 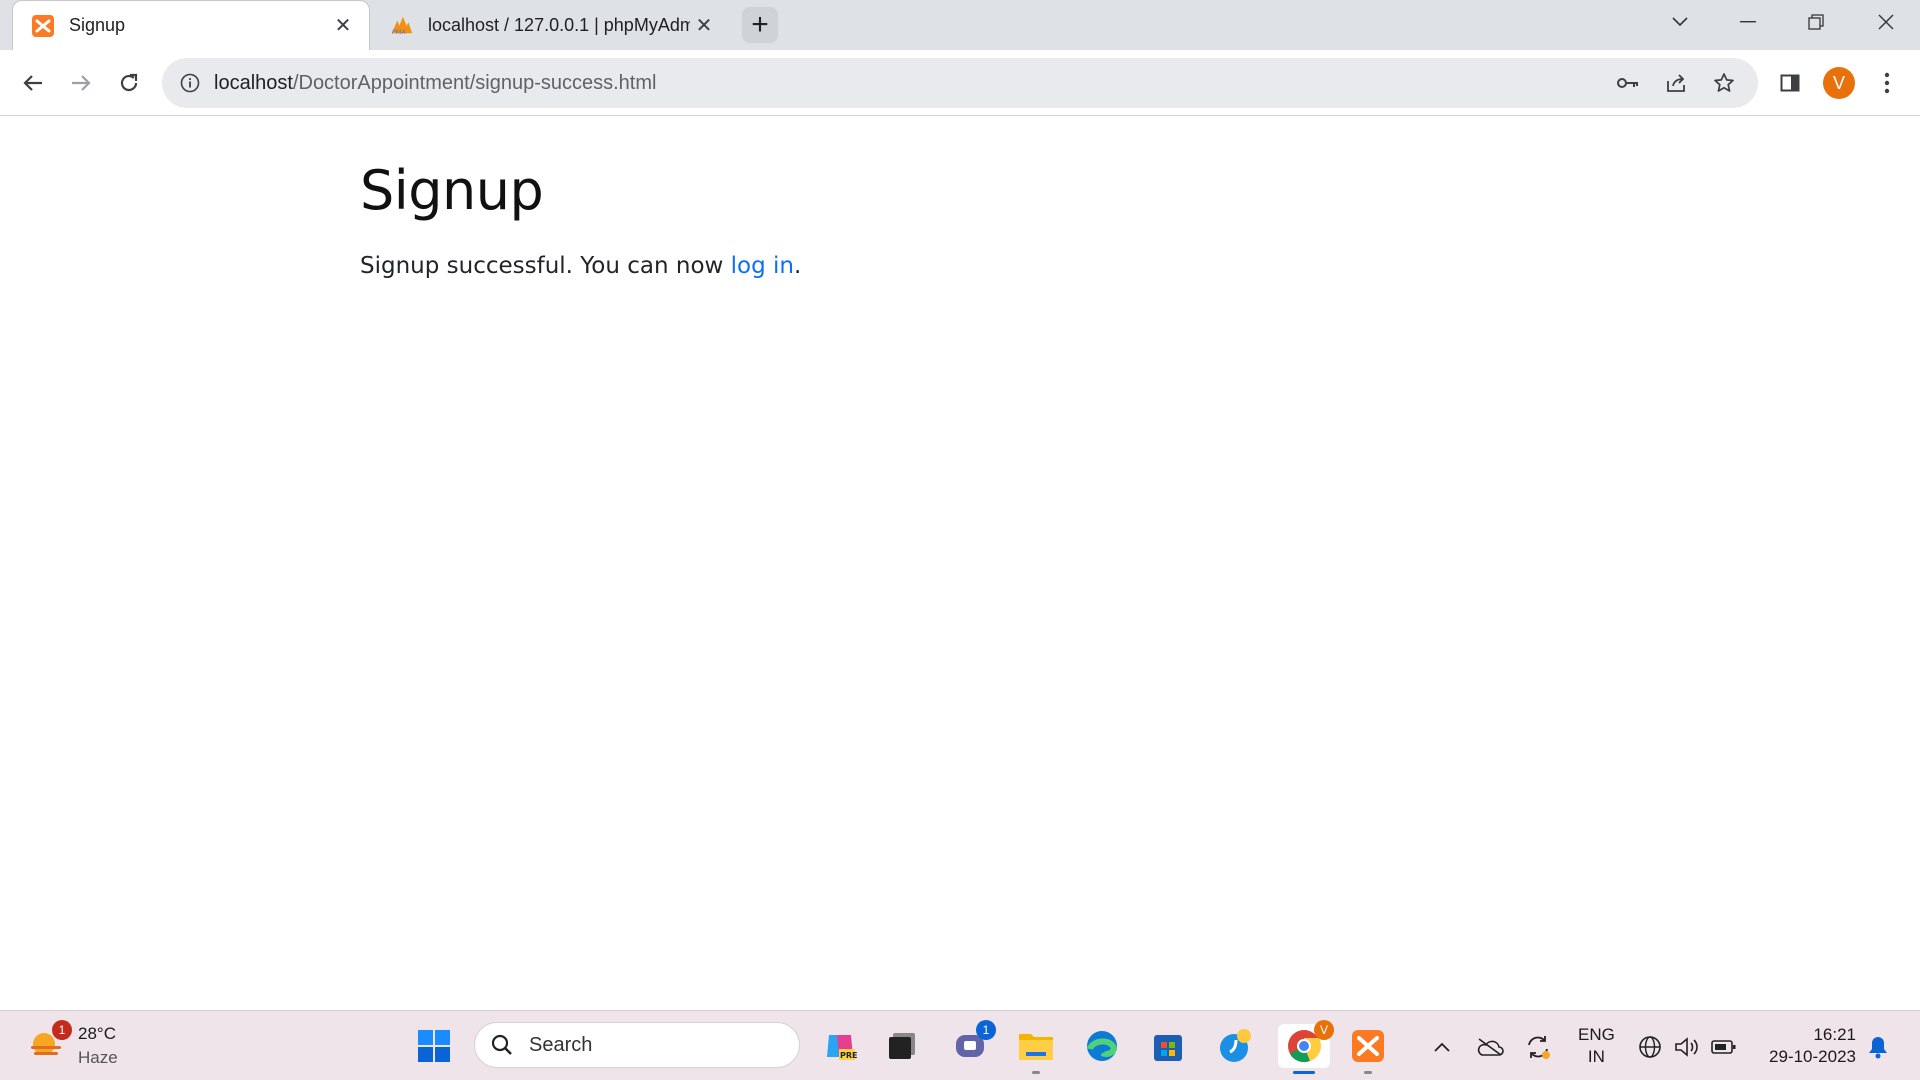 What do you see at coordinates (452, 190) in the screenshot?
I see `page-title: Signup` at bounding box center [452, 190].